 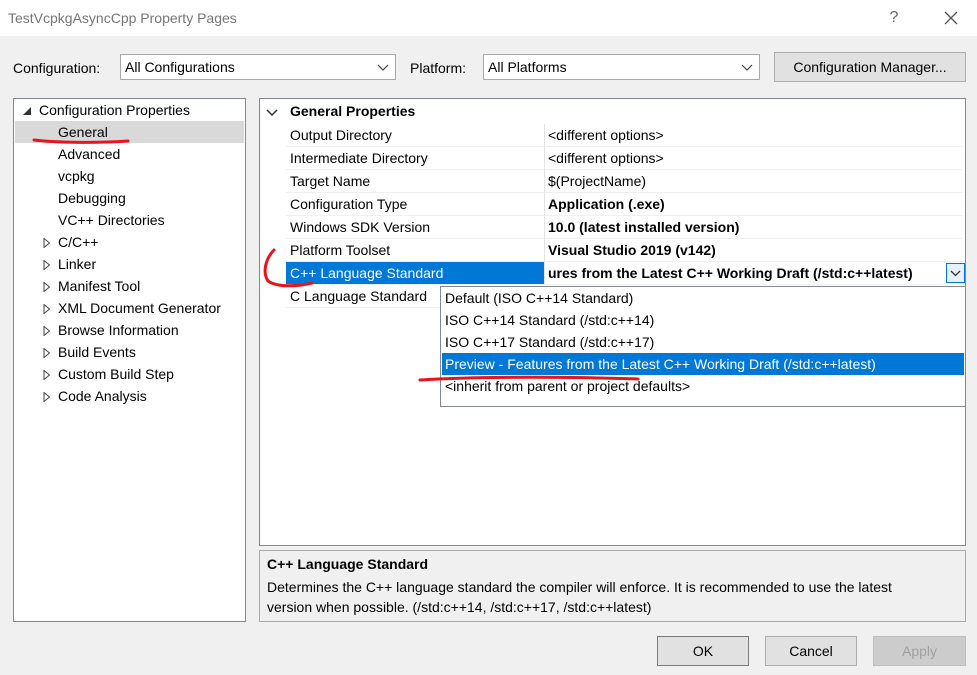 What do you see at coordinates (118, 330) in the screenshot?
I see `tree-item-browse-information: Browse Information` at bounding box center [118, 330].